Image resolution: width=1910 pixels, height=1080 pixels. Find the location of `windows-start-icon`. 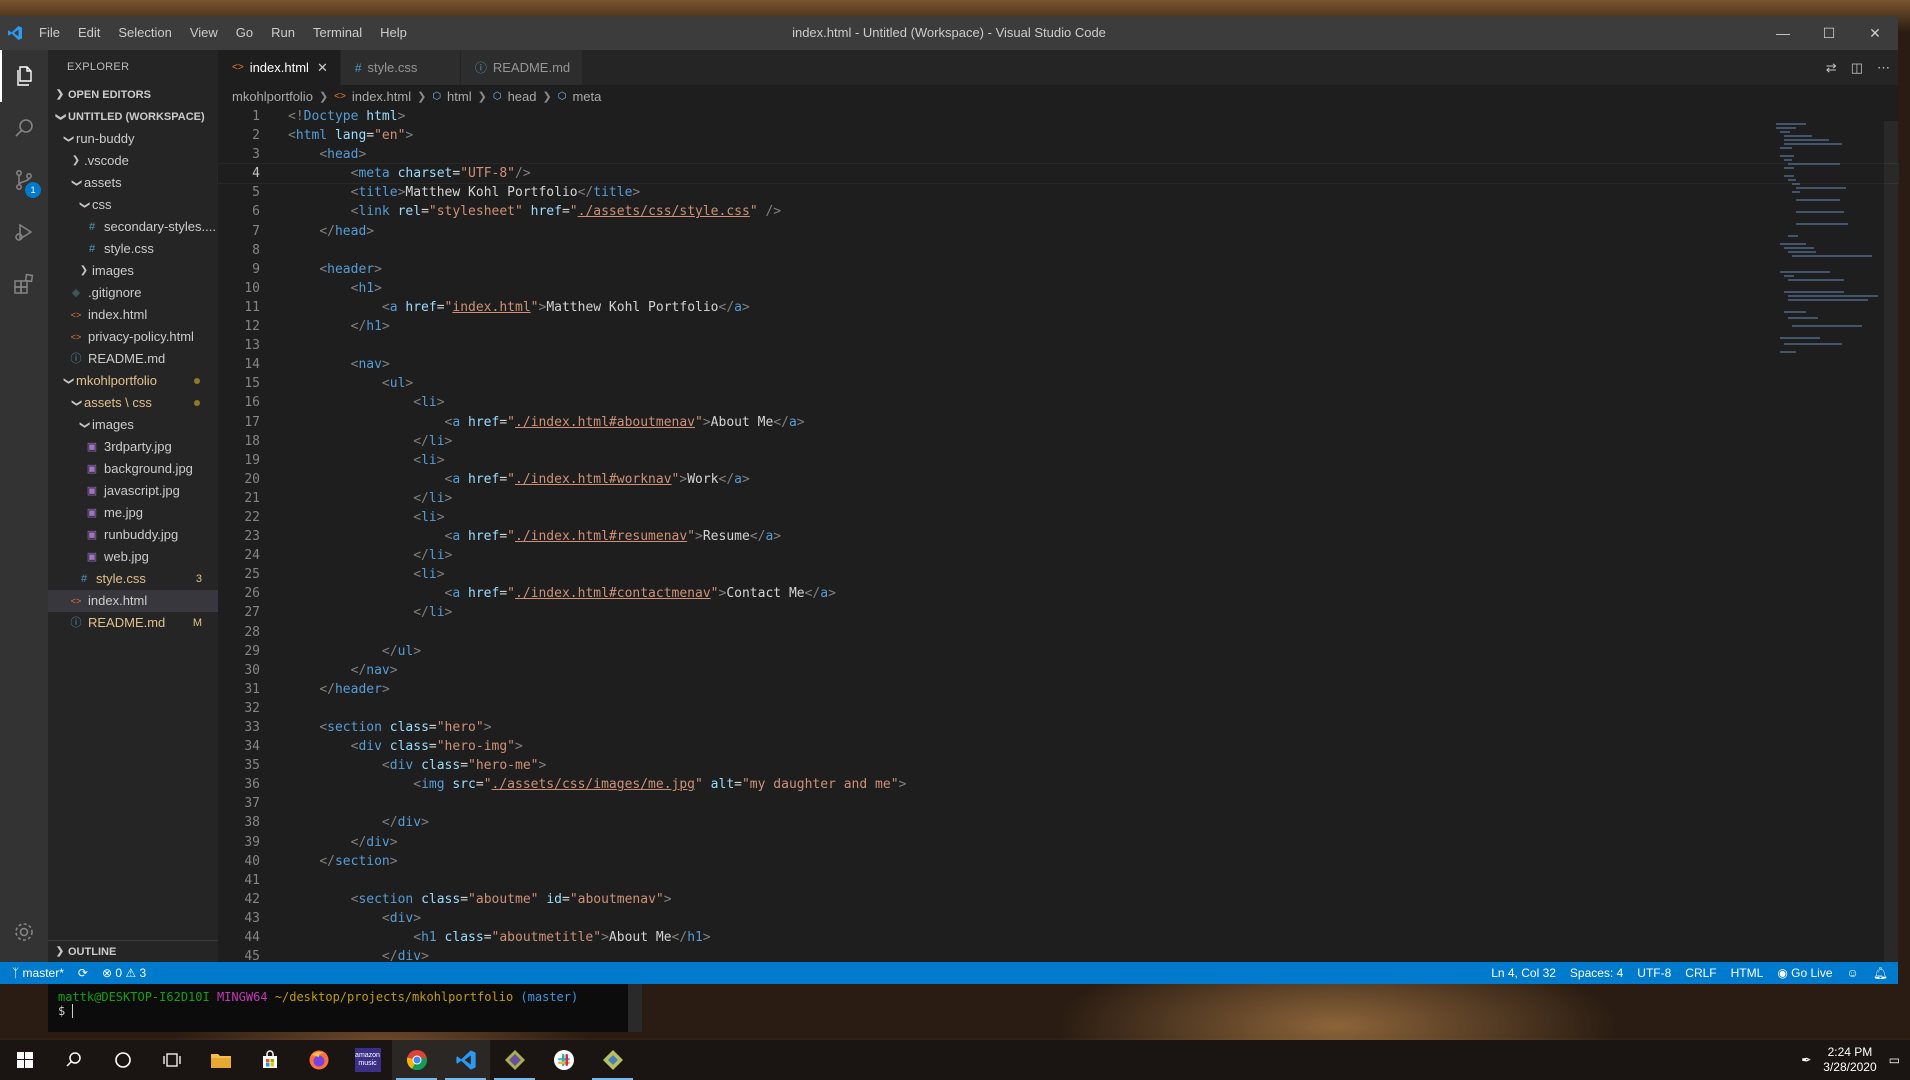

windows-start-icon is located at coordinates (24, 1060).